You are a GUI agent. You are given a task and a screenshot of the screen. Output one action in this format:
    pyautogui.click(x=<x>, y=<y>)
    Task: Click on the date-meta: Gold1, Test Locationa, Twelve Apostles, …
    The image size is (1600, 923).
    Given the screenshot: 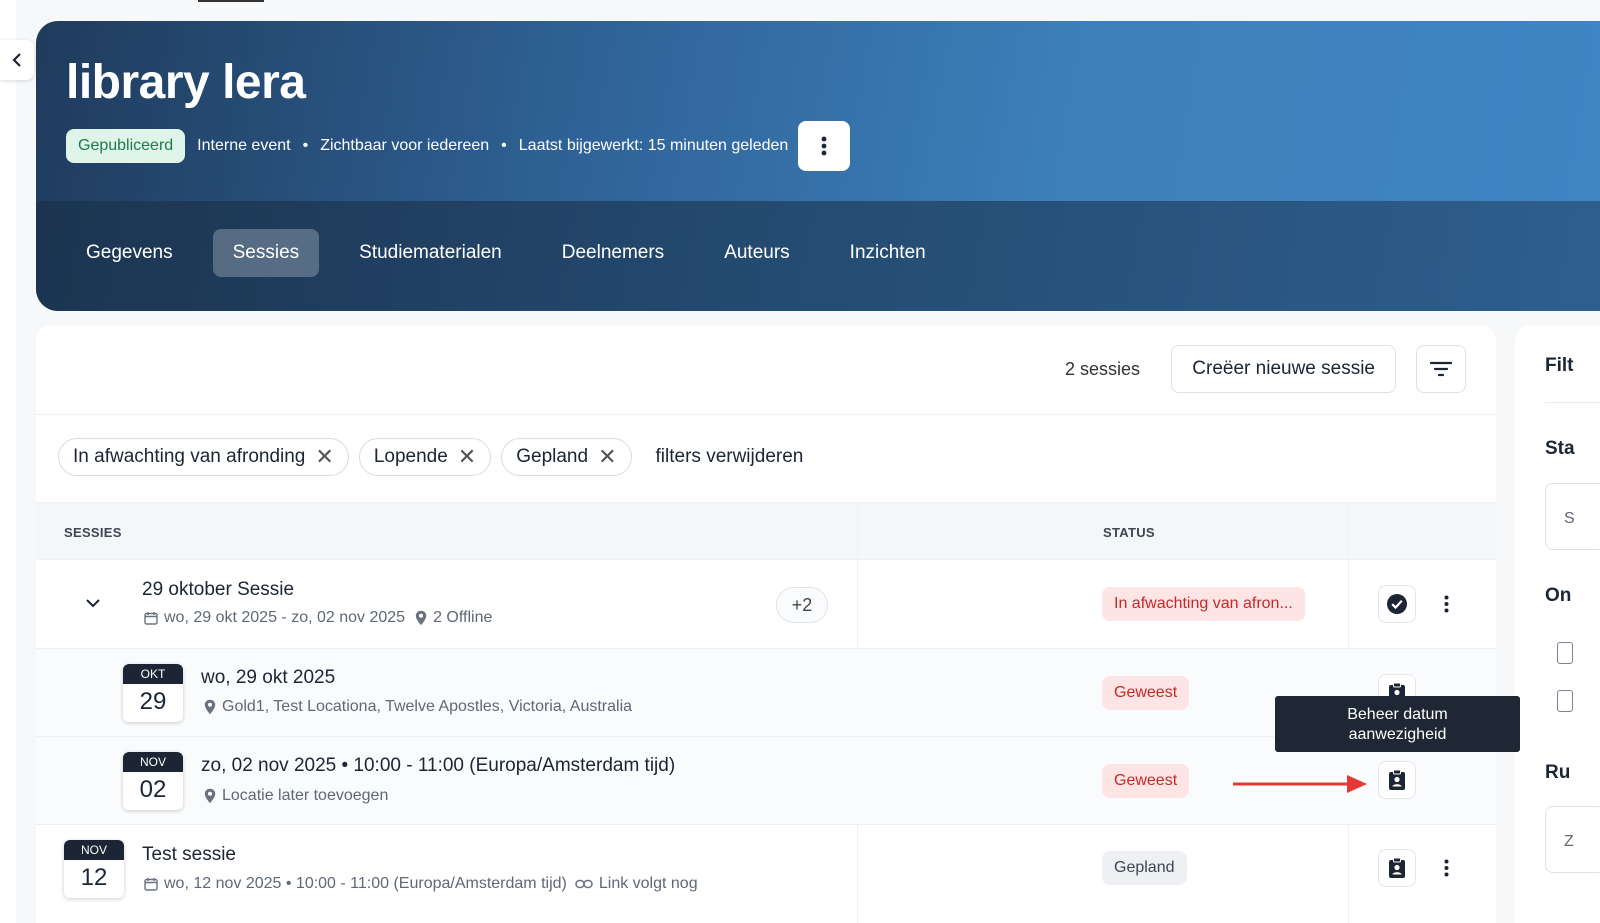 What is the action you would take?
    pyautogui.click(x=418, y=707)
    